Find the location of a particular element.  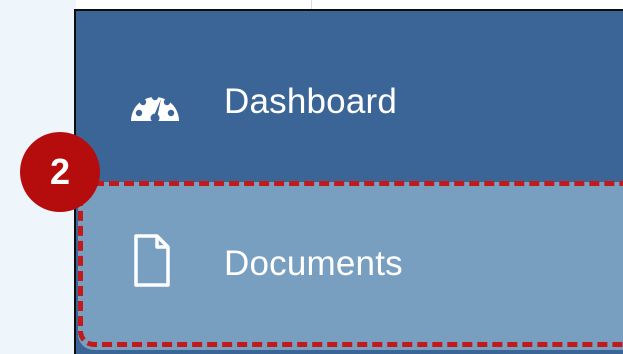

dashboard-gauge-icon is located at coordinates (155, 108).